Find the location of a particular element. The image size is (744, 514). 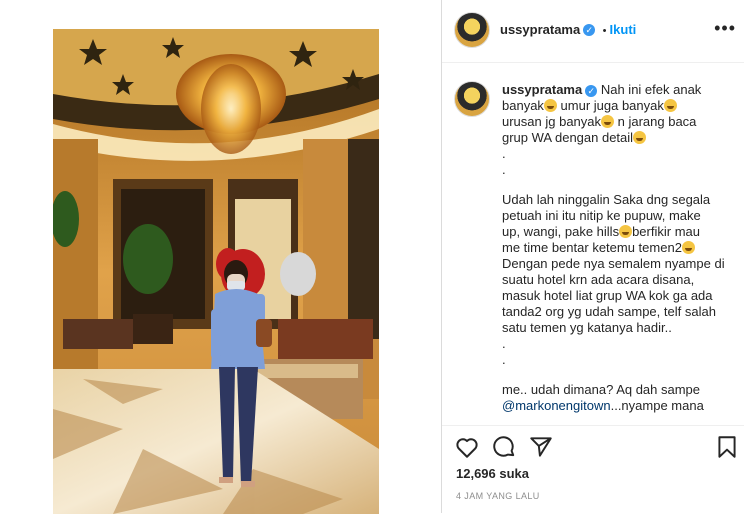

bookmark-icon is located at coordinates (727, 447).